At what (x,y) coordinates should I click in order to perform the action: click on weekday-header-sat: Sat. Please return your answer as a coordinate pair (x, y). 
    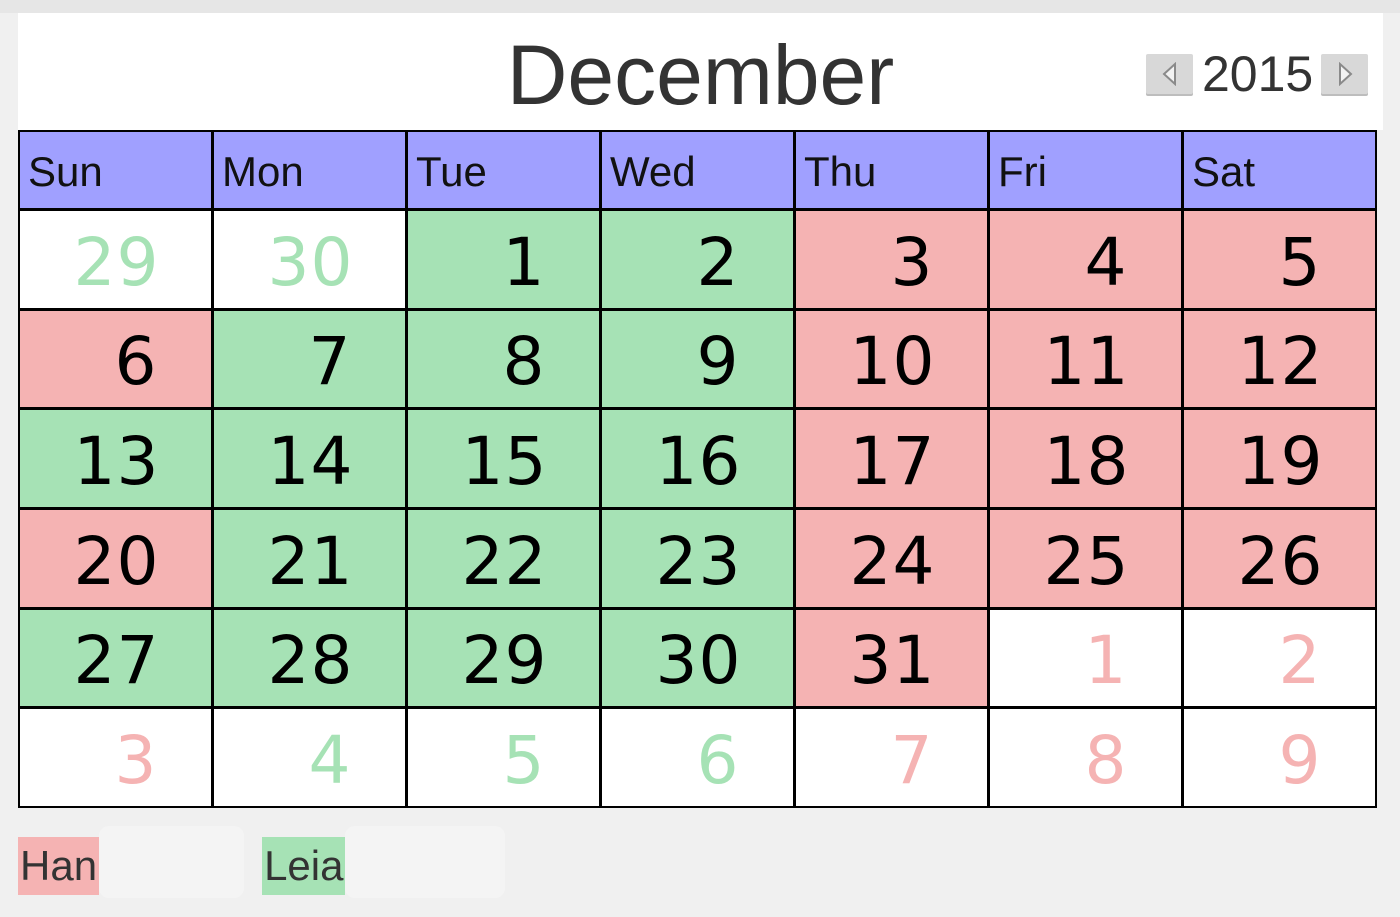
    Looking at the image, I should click on (1279, 170).